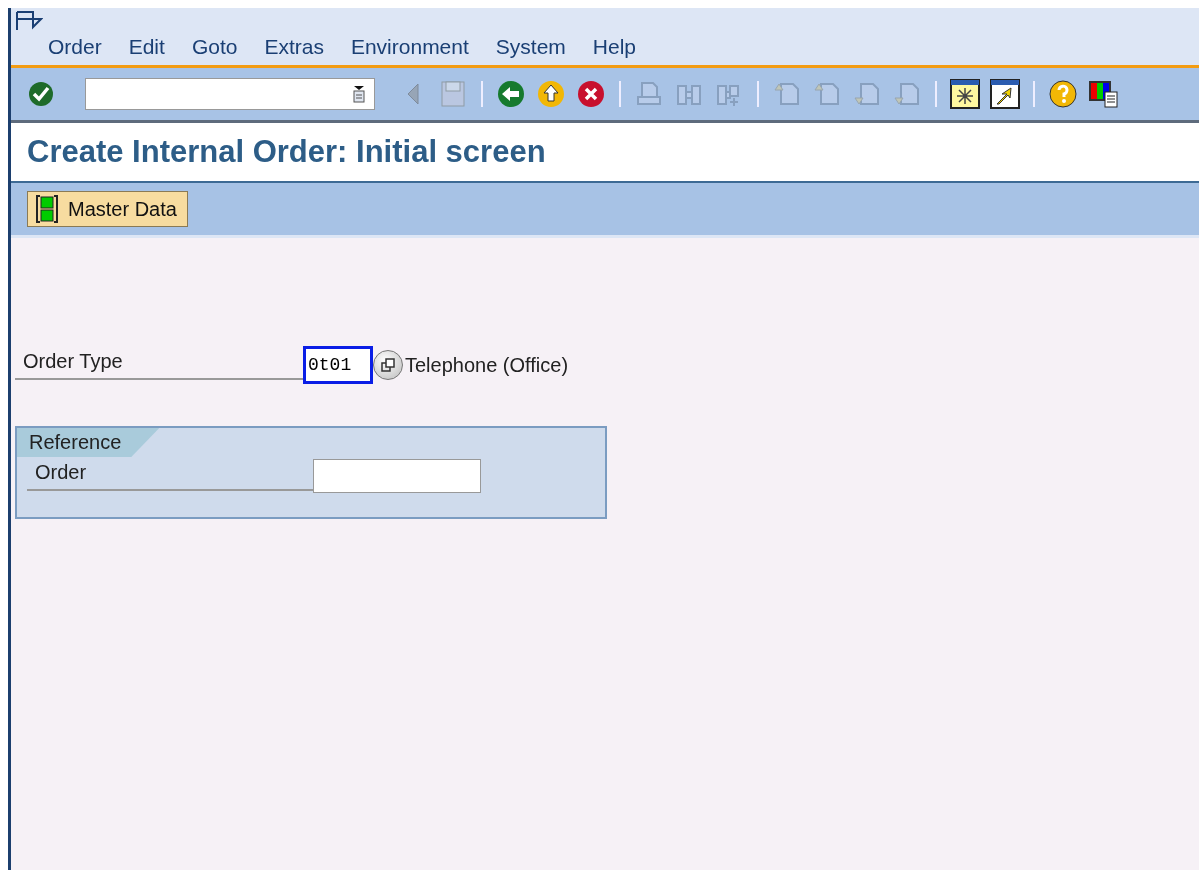 This screenshot has width=1199, height=870. Describe the element at coordinates (359, 94) in the screenshot. I see `dropdown-icon` at that location.